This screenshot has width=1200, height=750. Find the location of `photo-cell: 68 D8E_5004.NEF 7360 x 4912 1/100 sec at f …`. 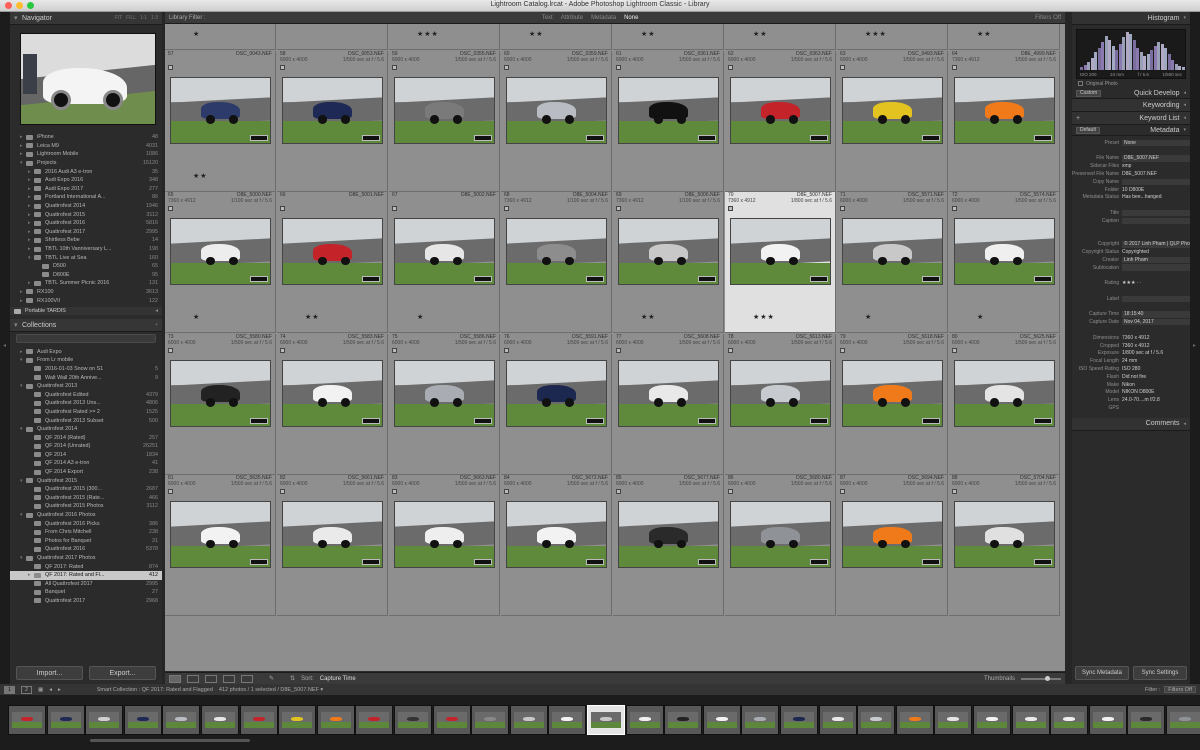

photo-cell: 68 D8E_5004.NEF 7360 x 4912 1/100 sec at f … is located at coordinates (556, 262).